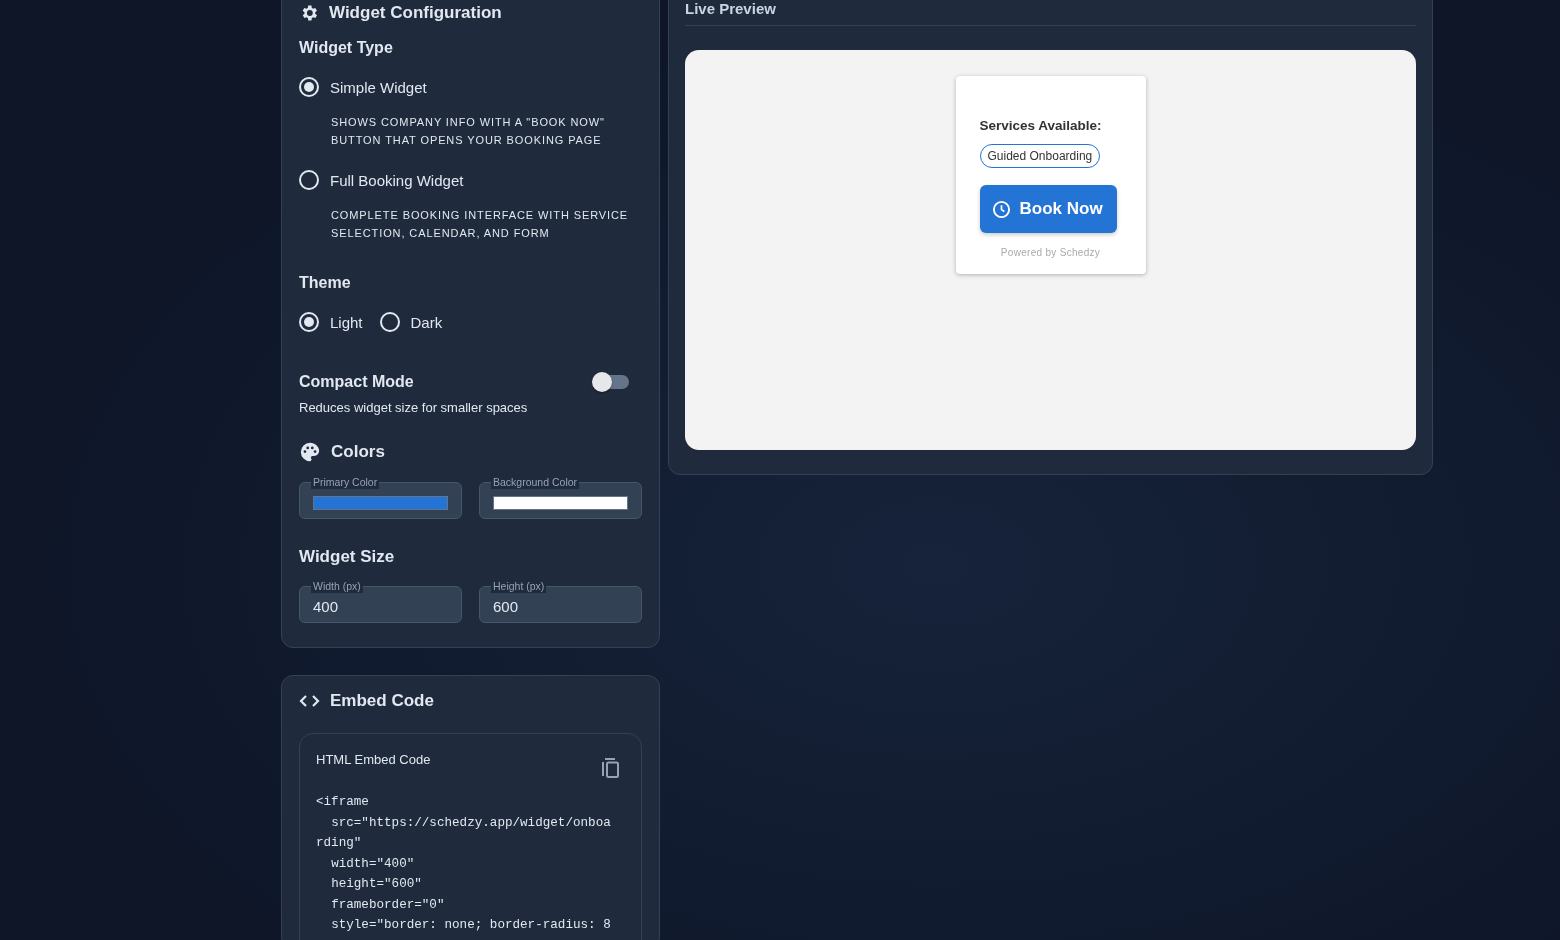 The height and width of the screenshot is (940, 1560). I want to click on section-heading: Embed Code, so click(382, 701).